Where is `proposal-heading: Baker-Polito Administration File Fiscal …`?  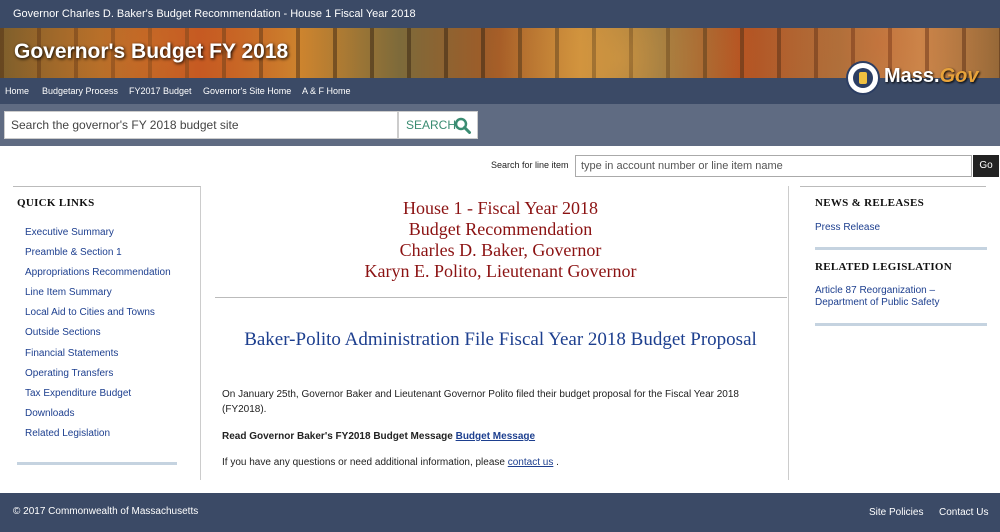
proposal-heading: Baker-Polito Administration File Fiscal … is located at coordinates (500, 339).